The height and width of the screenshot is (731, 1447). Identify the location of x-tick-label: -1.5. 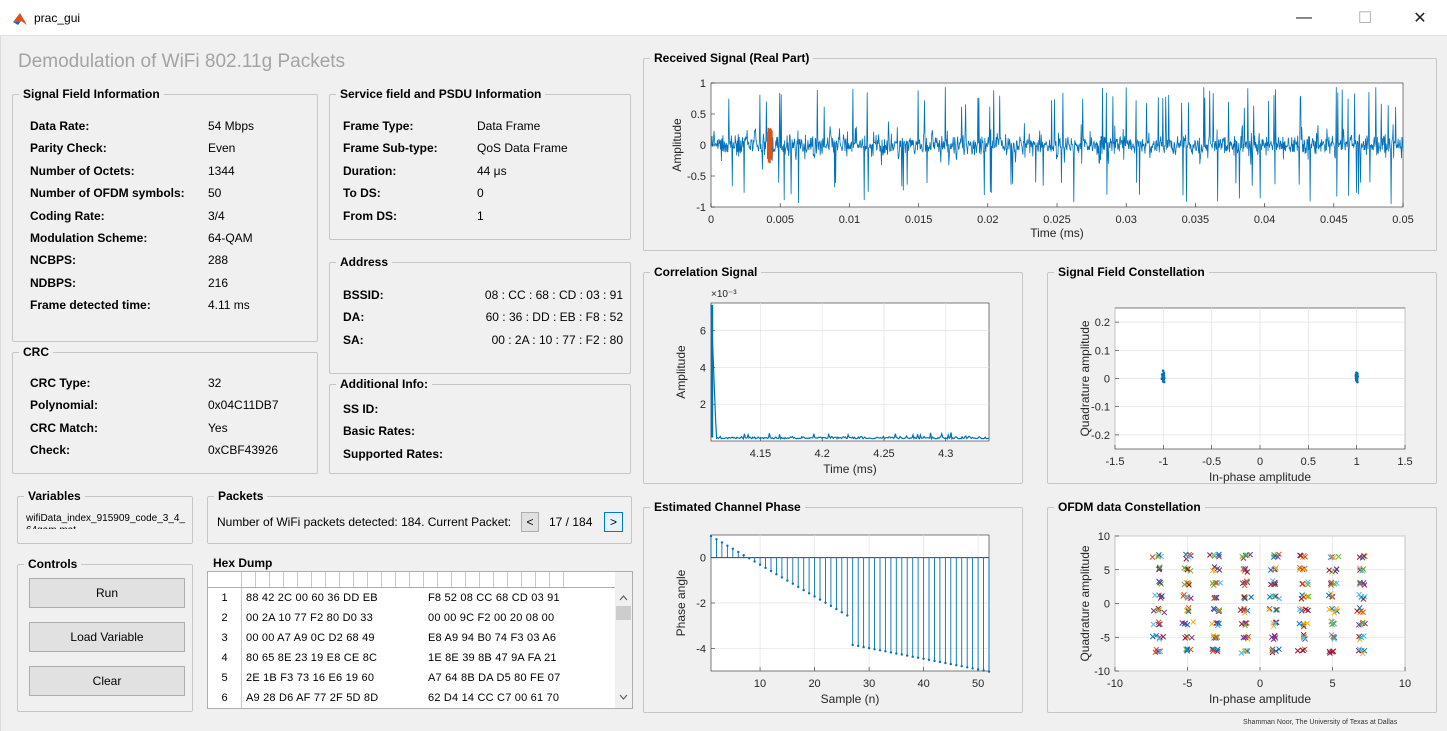
(1115, 462).